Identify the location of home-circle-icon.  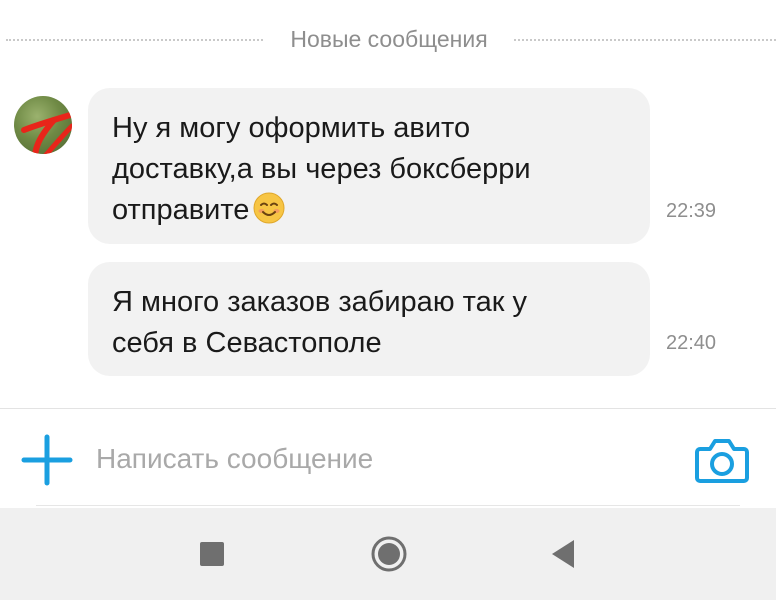
(389, 554).